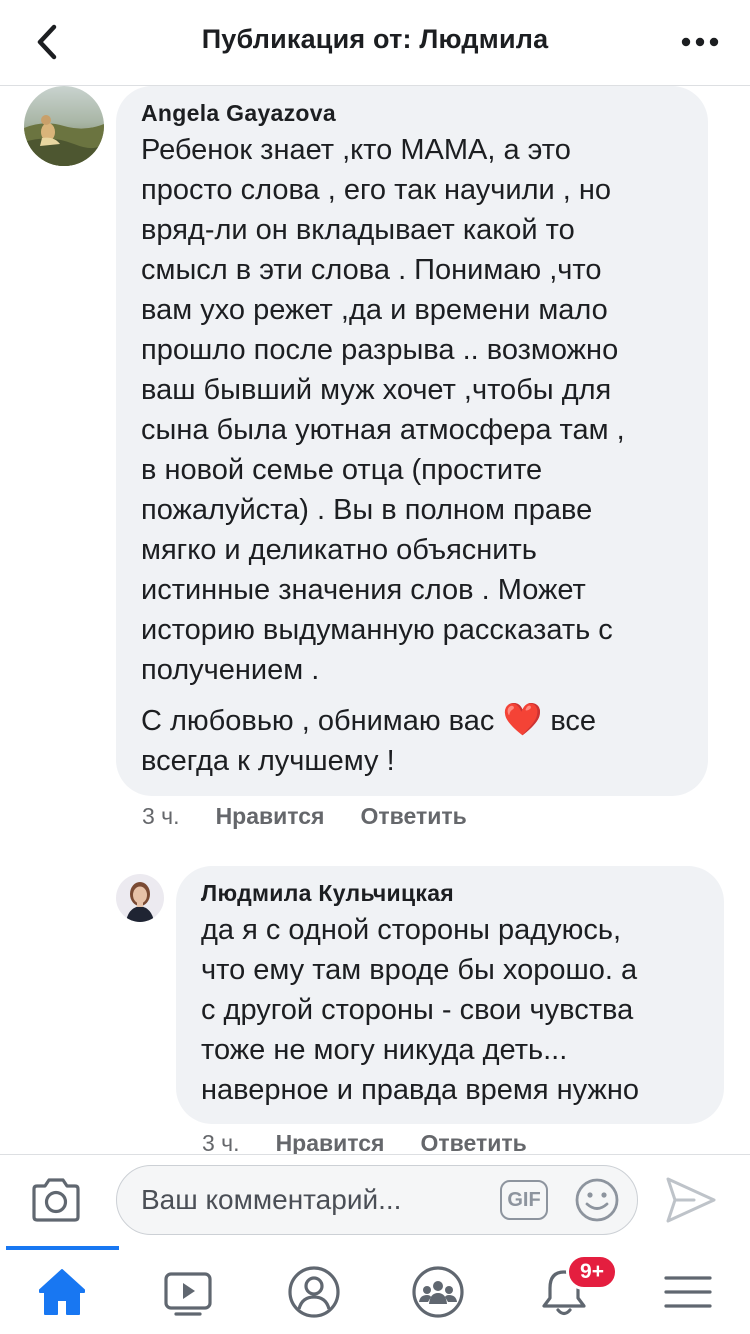 The width and height of the screenshot is (750, 1334). What do you see at coordinates (420, 1090) in the screenshot?
I see `comment-line: наверное и правда время нужно` at bounding box center [420, 1090].